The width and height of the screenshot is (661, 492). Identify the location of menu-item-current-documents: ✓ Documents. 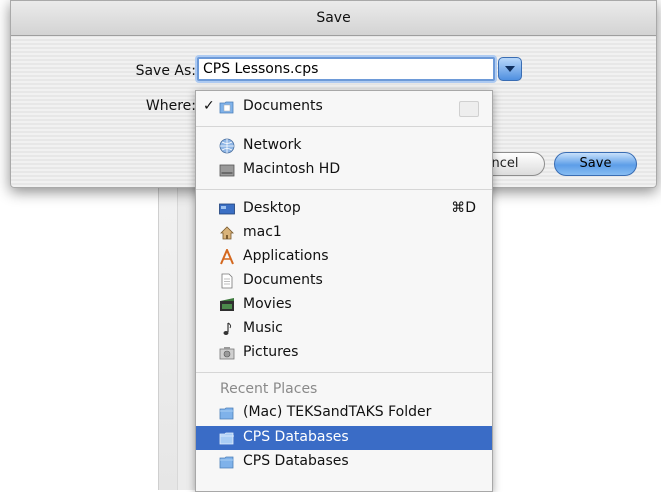
(344, 107).